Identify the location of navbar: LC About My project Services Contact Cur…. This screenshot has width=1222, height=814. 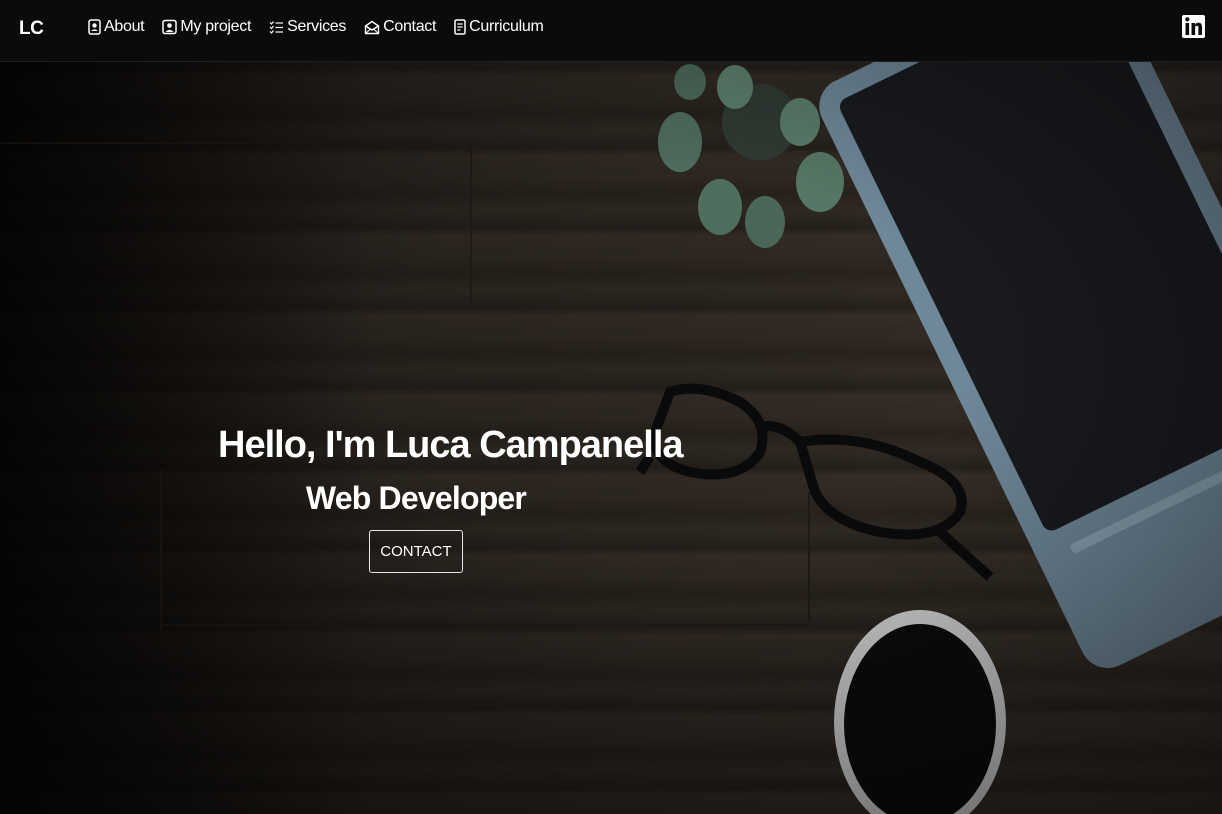
(611, 31).